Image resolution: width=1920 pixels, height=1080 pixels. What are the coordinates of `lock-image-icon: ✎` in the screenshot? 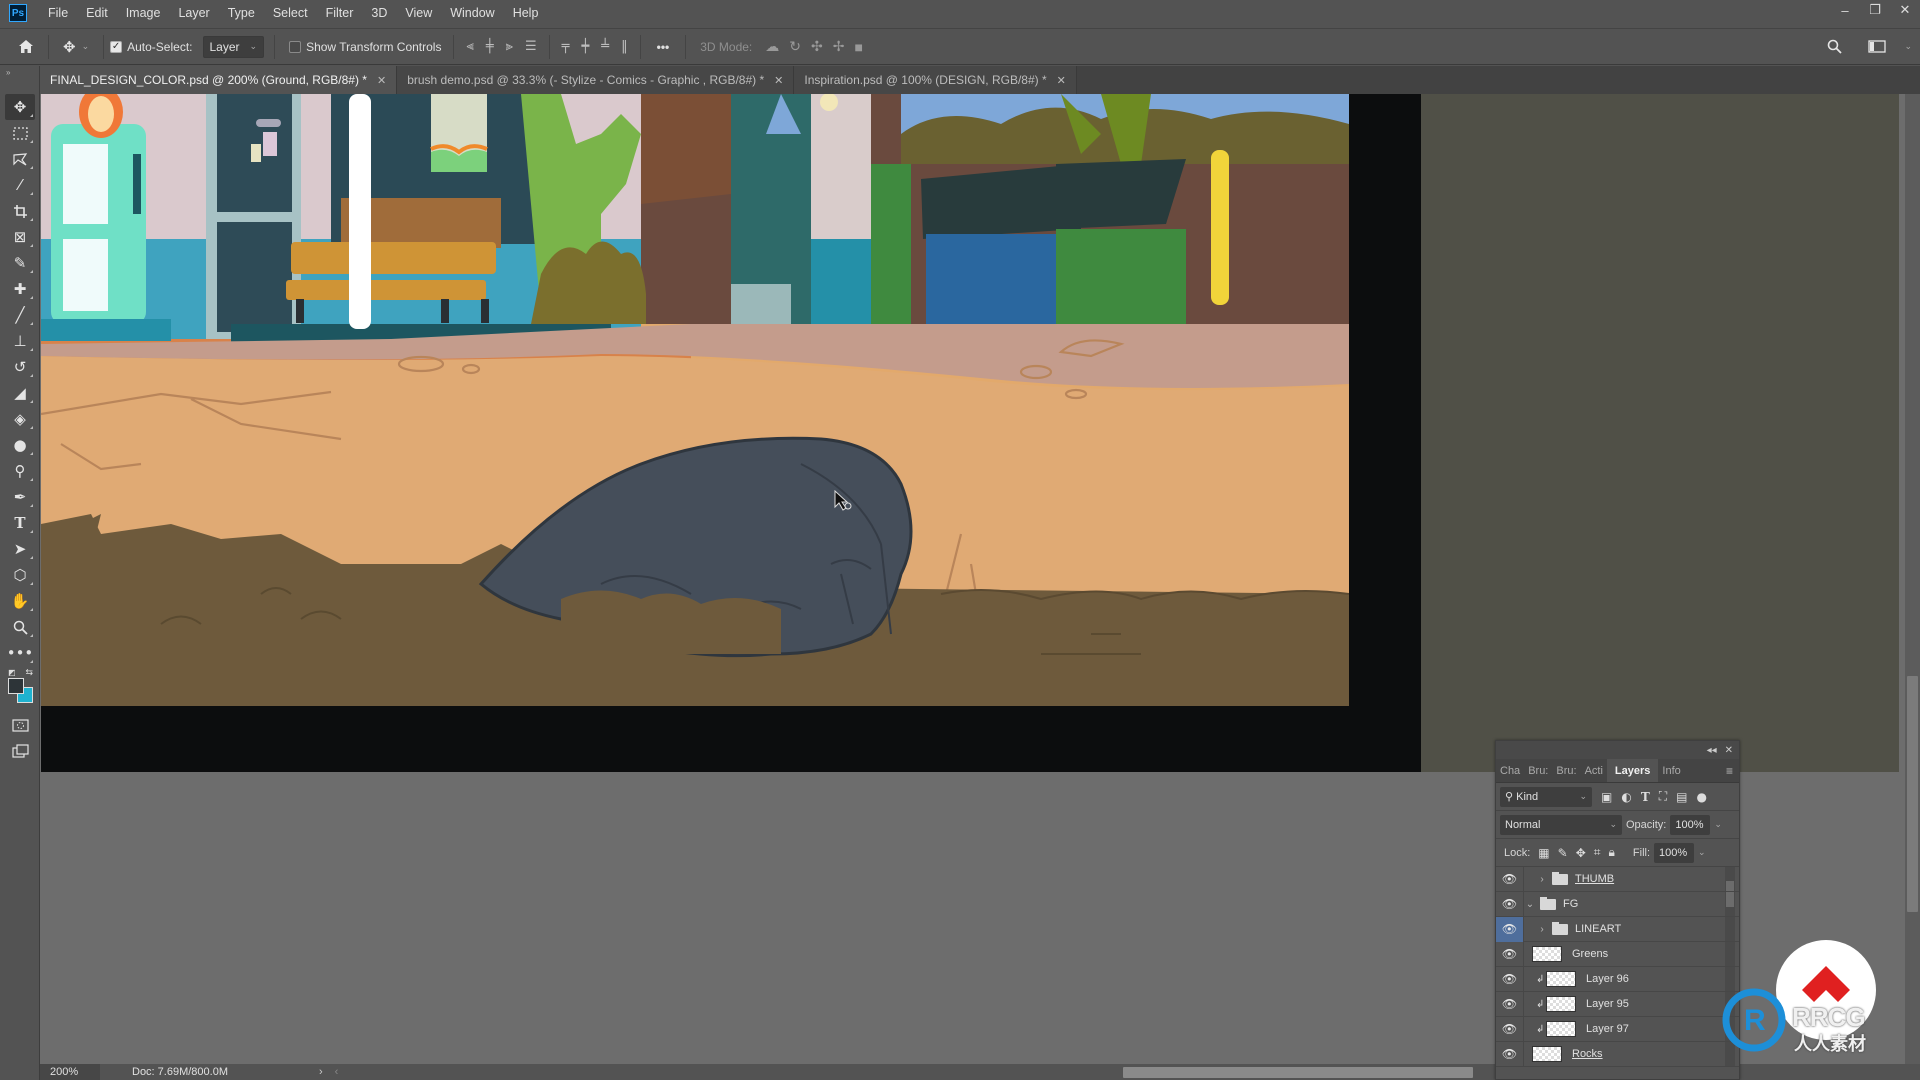 It's located at (1563, 853).